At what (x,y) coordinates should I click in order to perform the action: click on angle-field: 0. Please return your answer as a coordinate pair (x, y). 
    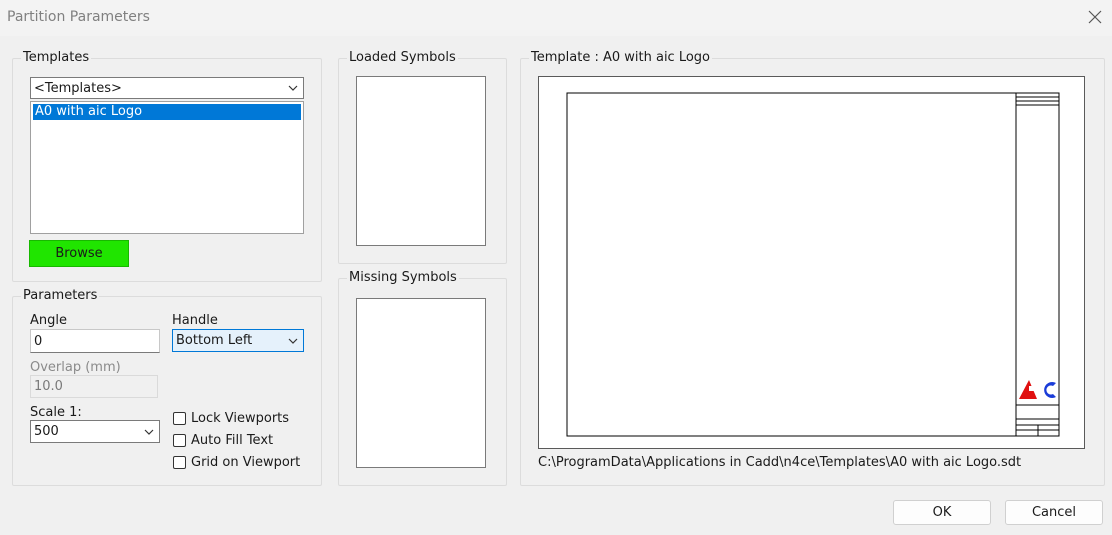
    Looking at the image, I should click on (95, 341).